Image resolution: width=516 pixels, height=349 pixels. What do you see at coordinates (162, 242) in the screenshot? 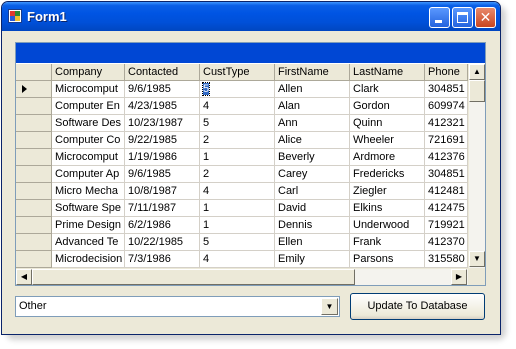
I see `cell-contacted: 10/22/1985` at bounding box center [162, 242].